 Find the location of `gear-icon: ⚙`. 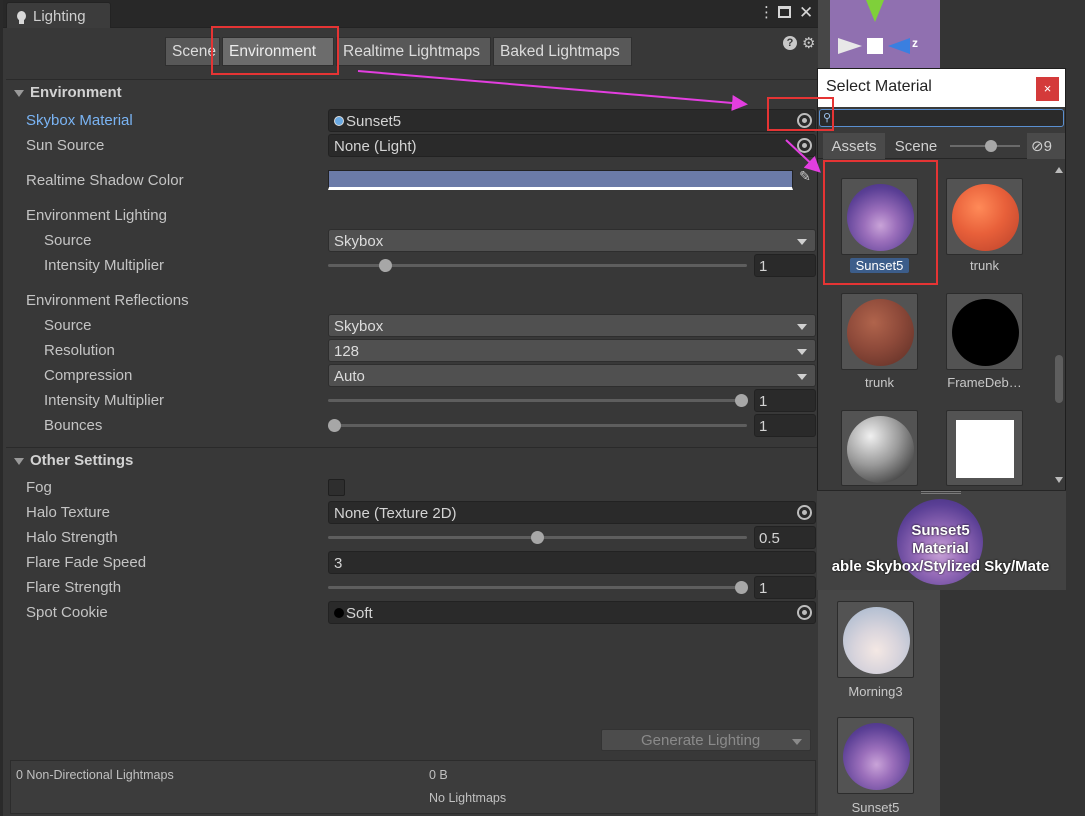

gear-icon: ⚙ is located at coordinates (808, 43).